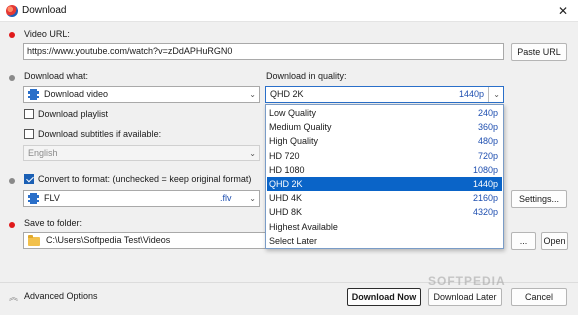 This screenshot has width=578, height=315. What do you see at coordinates (485, 169) in the screenshot?
I see `quality-option-value: 1080p` at bounding box center [485, 169].